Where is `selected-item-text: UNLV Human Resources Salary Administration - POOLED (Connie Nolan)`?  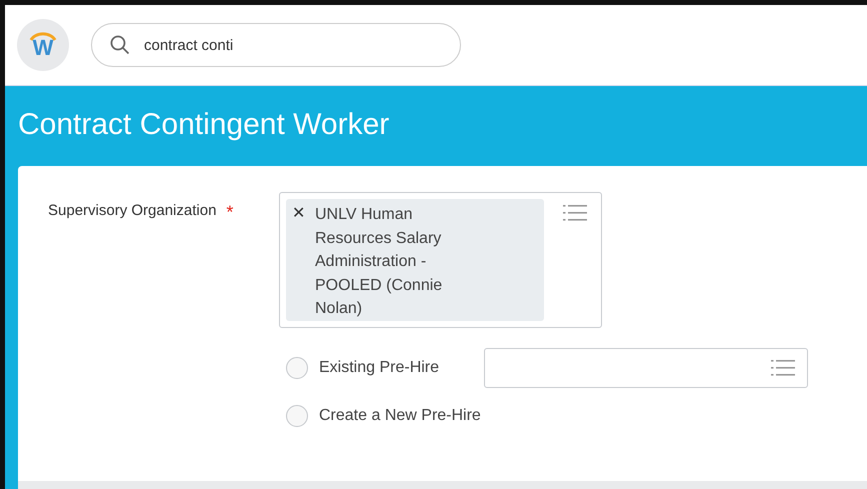
selected-item-text: UNLV Human Resources Salary Administration - POOLED (Connie Nolan) is located at coordinates (379, 261).